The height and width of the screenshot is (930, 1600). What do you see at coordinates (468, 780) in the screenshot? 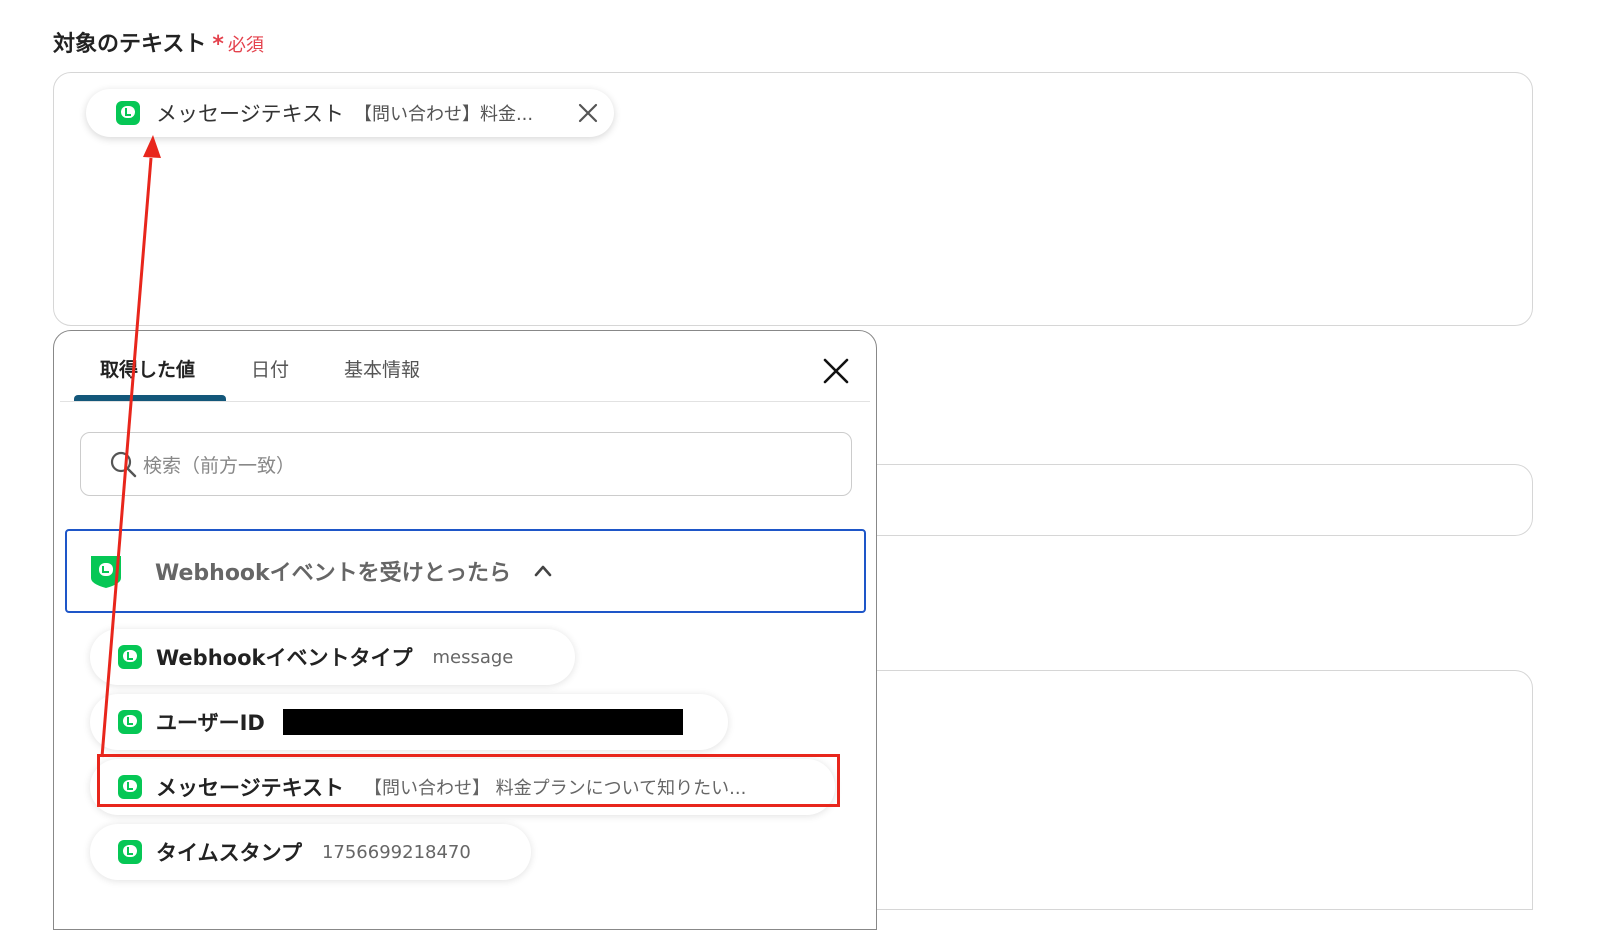
I see `annotation-highlight-box` at bounding box center [468, 780].